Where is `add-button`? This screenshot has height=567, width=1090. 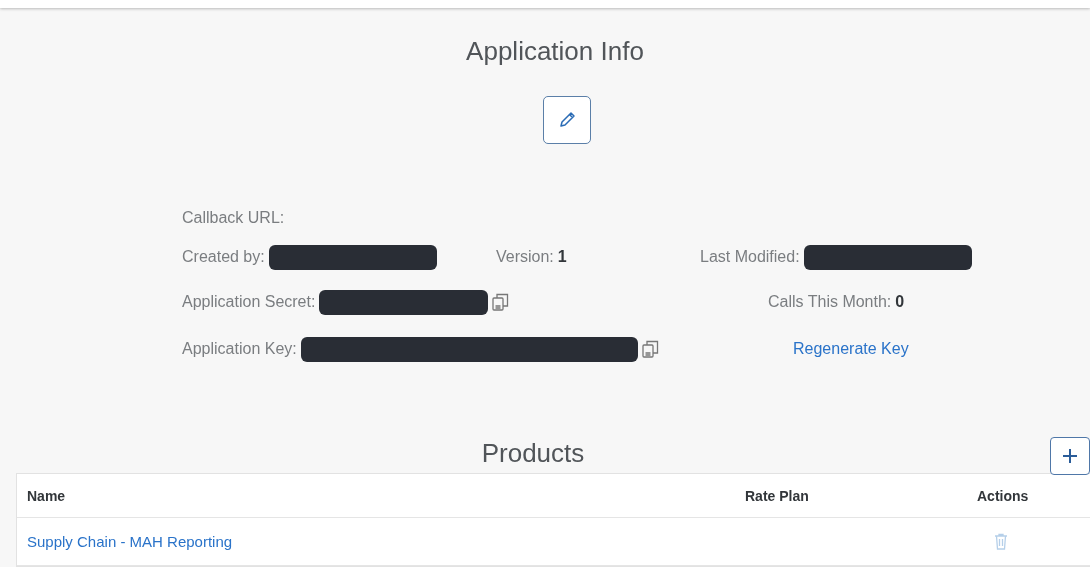
add-button is located at coordinates (1070, 456).